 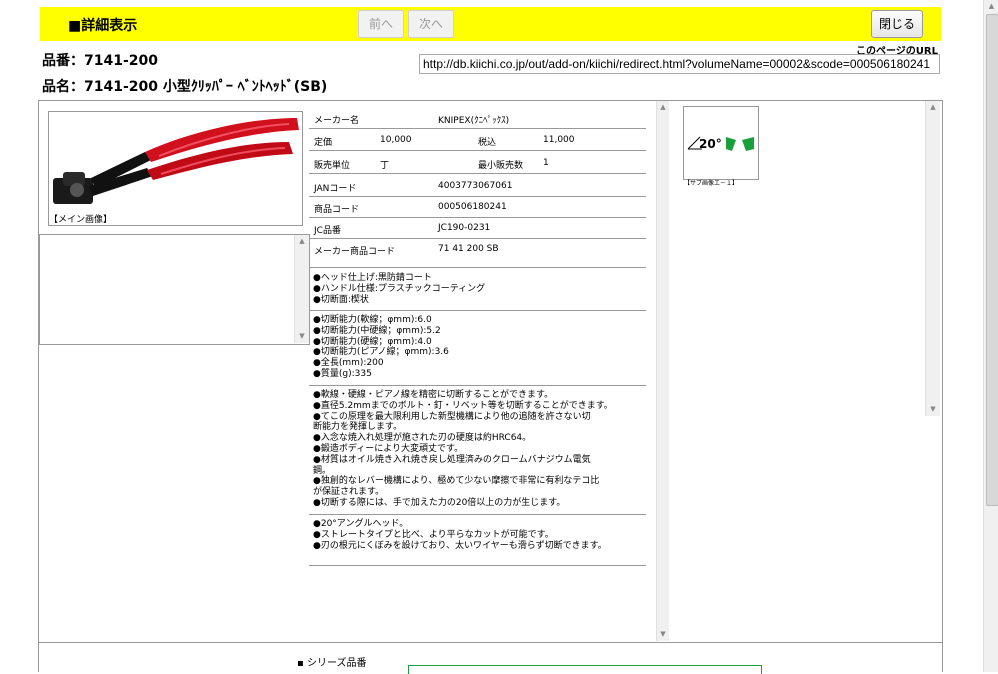 I want to click on spec-scrollbar: ▲ ▼, so click(x=662, y=371).